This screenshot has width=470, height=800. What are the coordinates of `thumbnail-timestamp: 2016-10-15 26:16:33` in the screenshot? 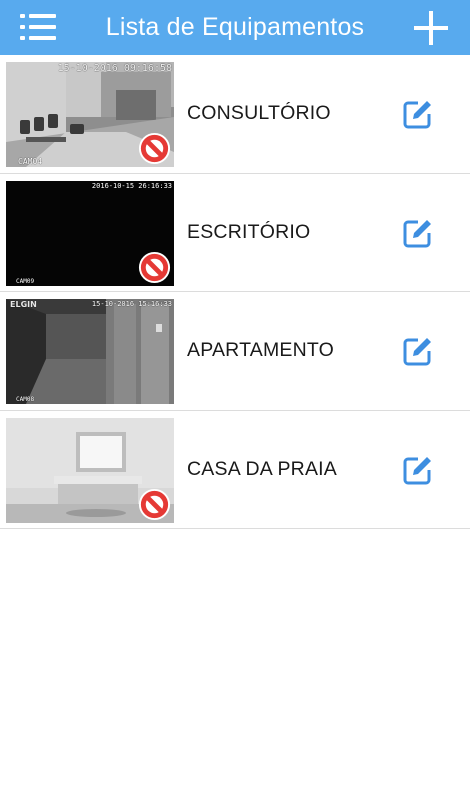 It's located at (131, 185).